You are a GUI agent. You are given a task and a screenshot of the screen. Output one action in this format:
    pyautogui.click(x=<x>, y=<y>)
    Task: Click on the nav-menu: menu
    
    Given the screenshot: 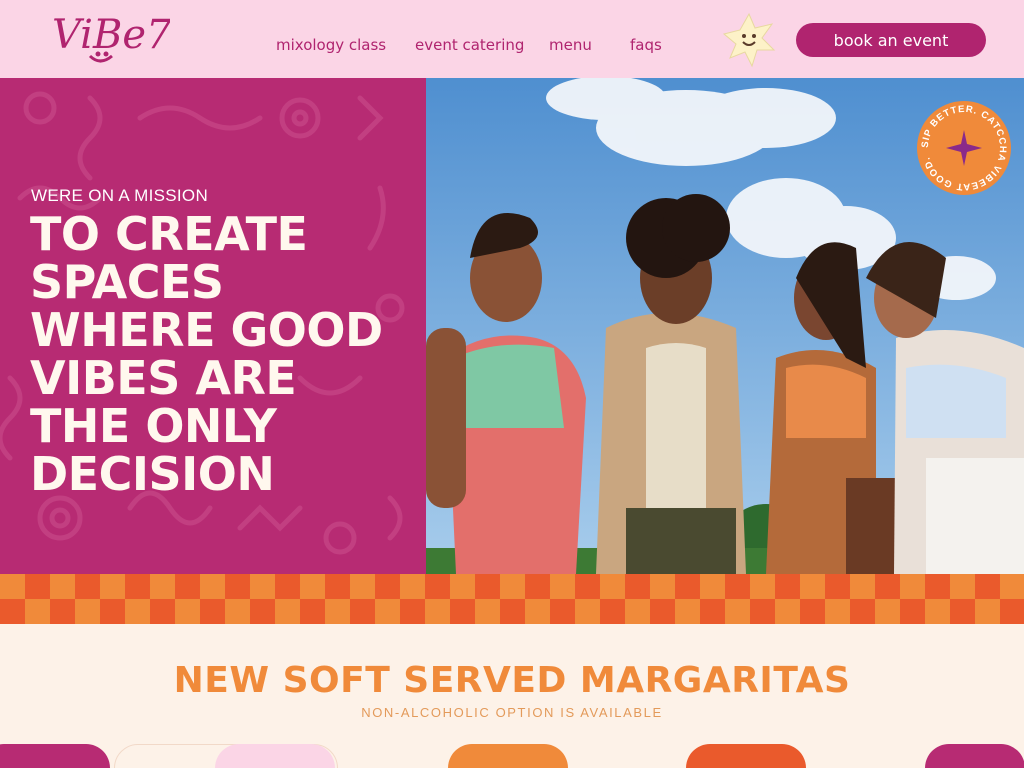 What is the action you would take?
    pyautogui.click(x=570, y=45)
    